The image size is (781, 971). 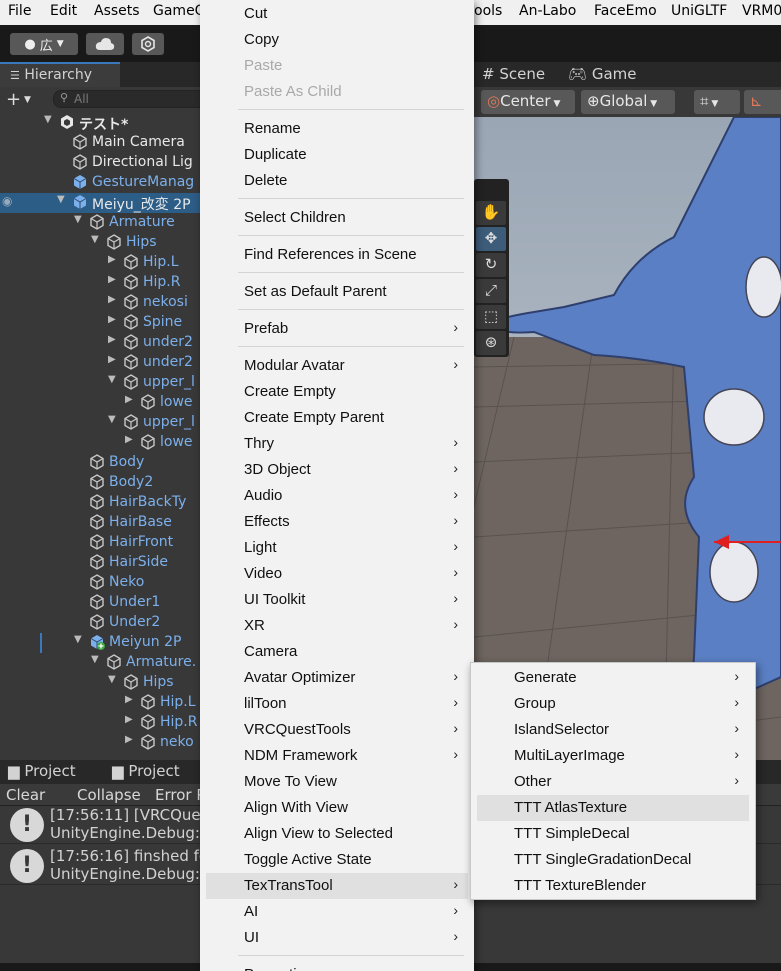 I want to click on hierarchy-row: Main Camera, so click(x=100, y=143).